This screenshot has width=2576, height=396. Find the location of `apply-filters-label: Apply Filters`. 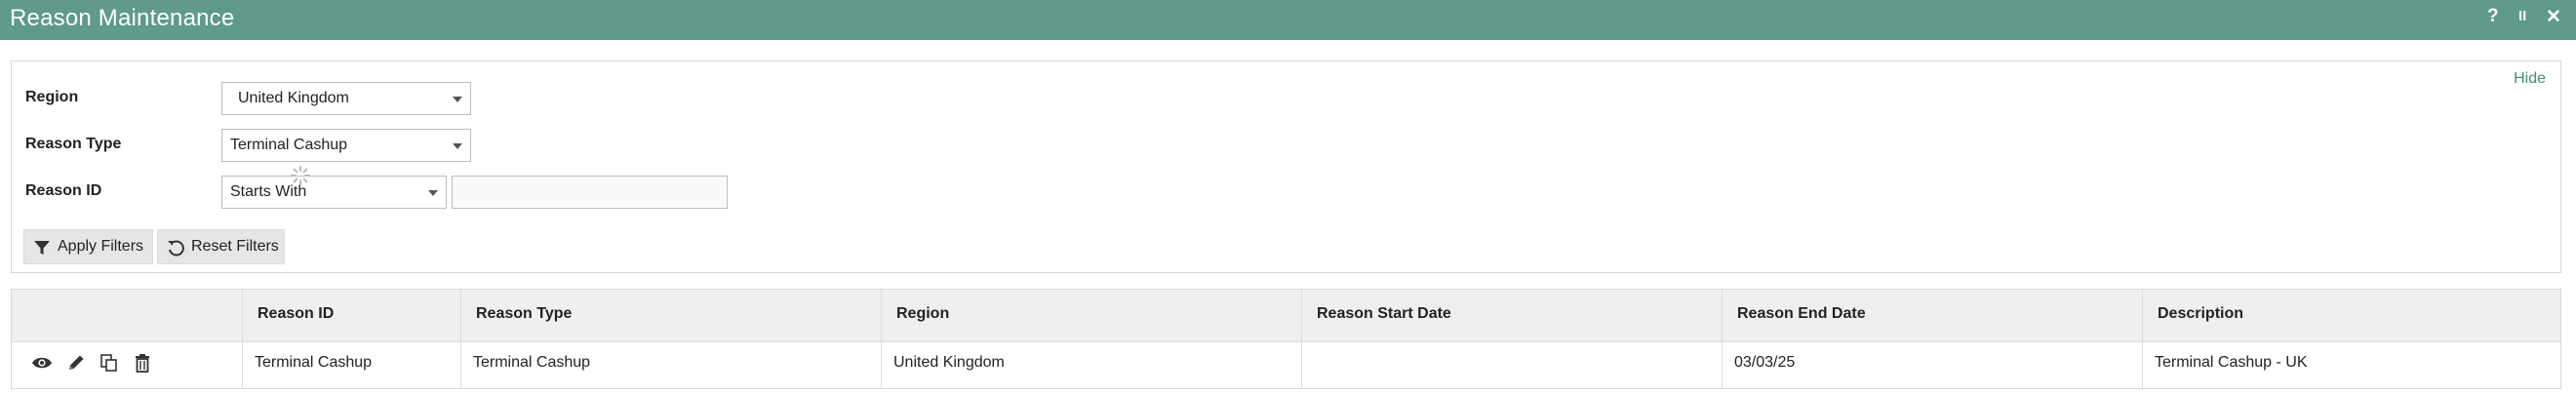

apply-filters-label: Apply Filters is located at coordinates (101, 247).